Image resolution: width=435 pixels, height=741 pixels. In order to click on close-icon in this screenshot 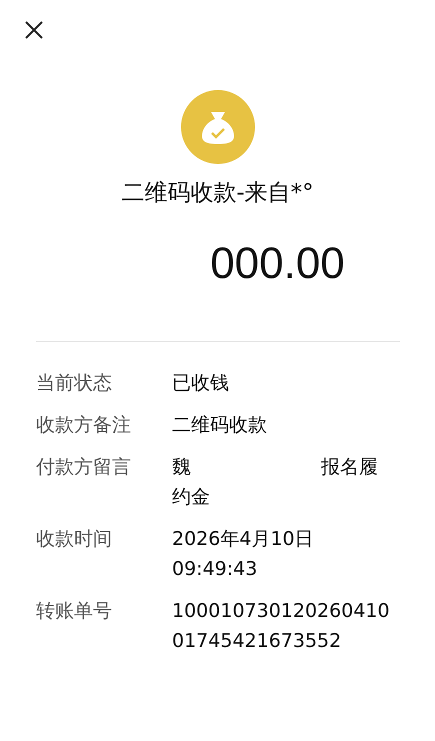, I will do `click(34, 30)`.